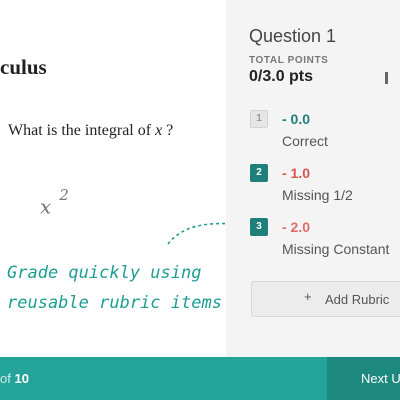 The height and width of the screenshot is (400, 400). Describe the element at coordinates (357, 299) in the screenshot. I see `add-rubric-label: Add Rubric` at that location.